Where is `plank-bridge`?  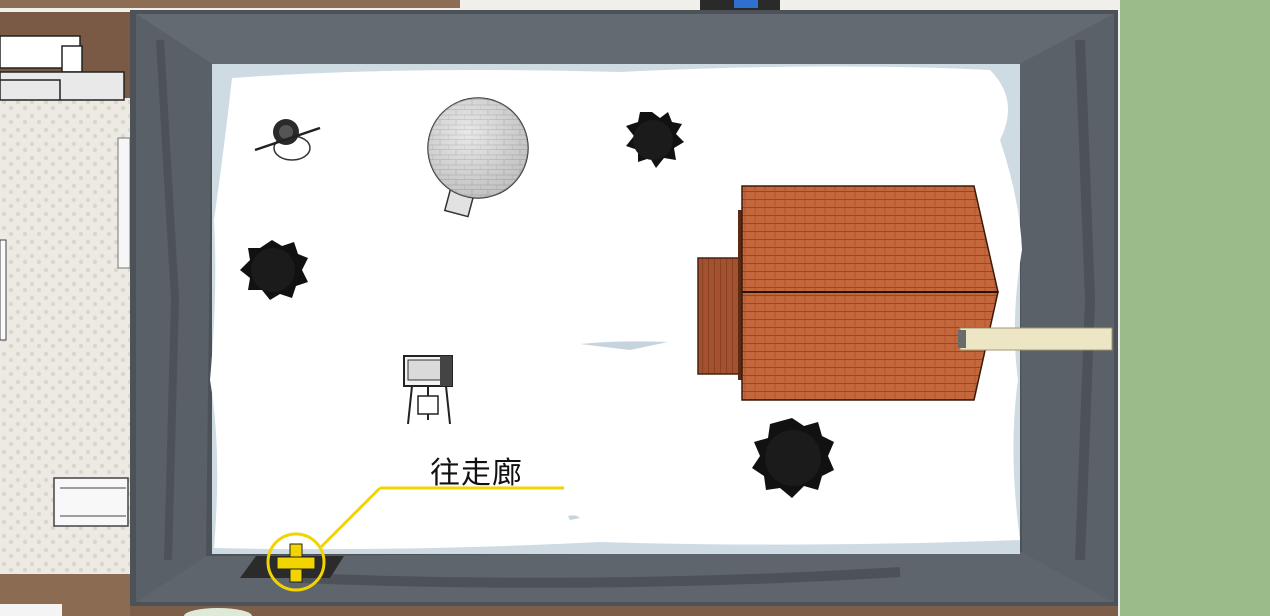
plank-bridge is located at coordinates (1036, 339).